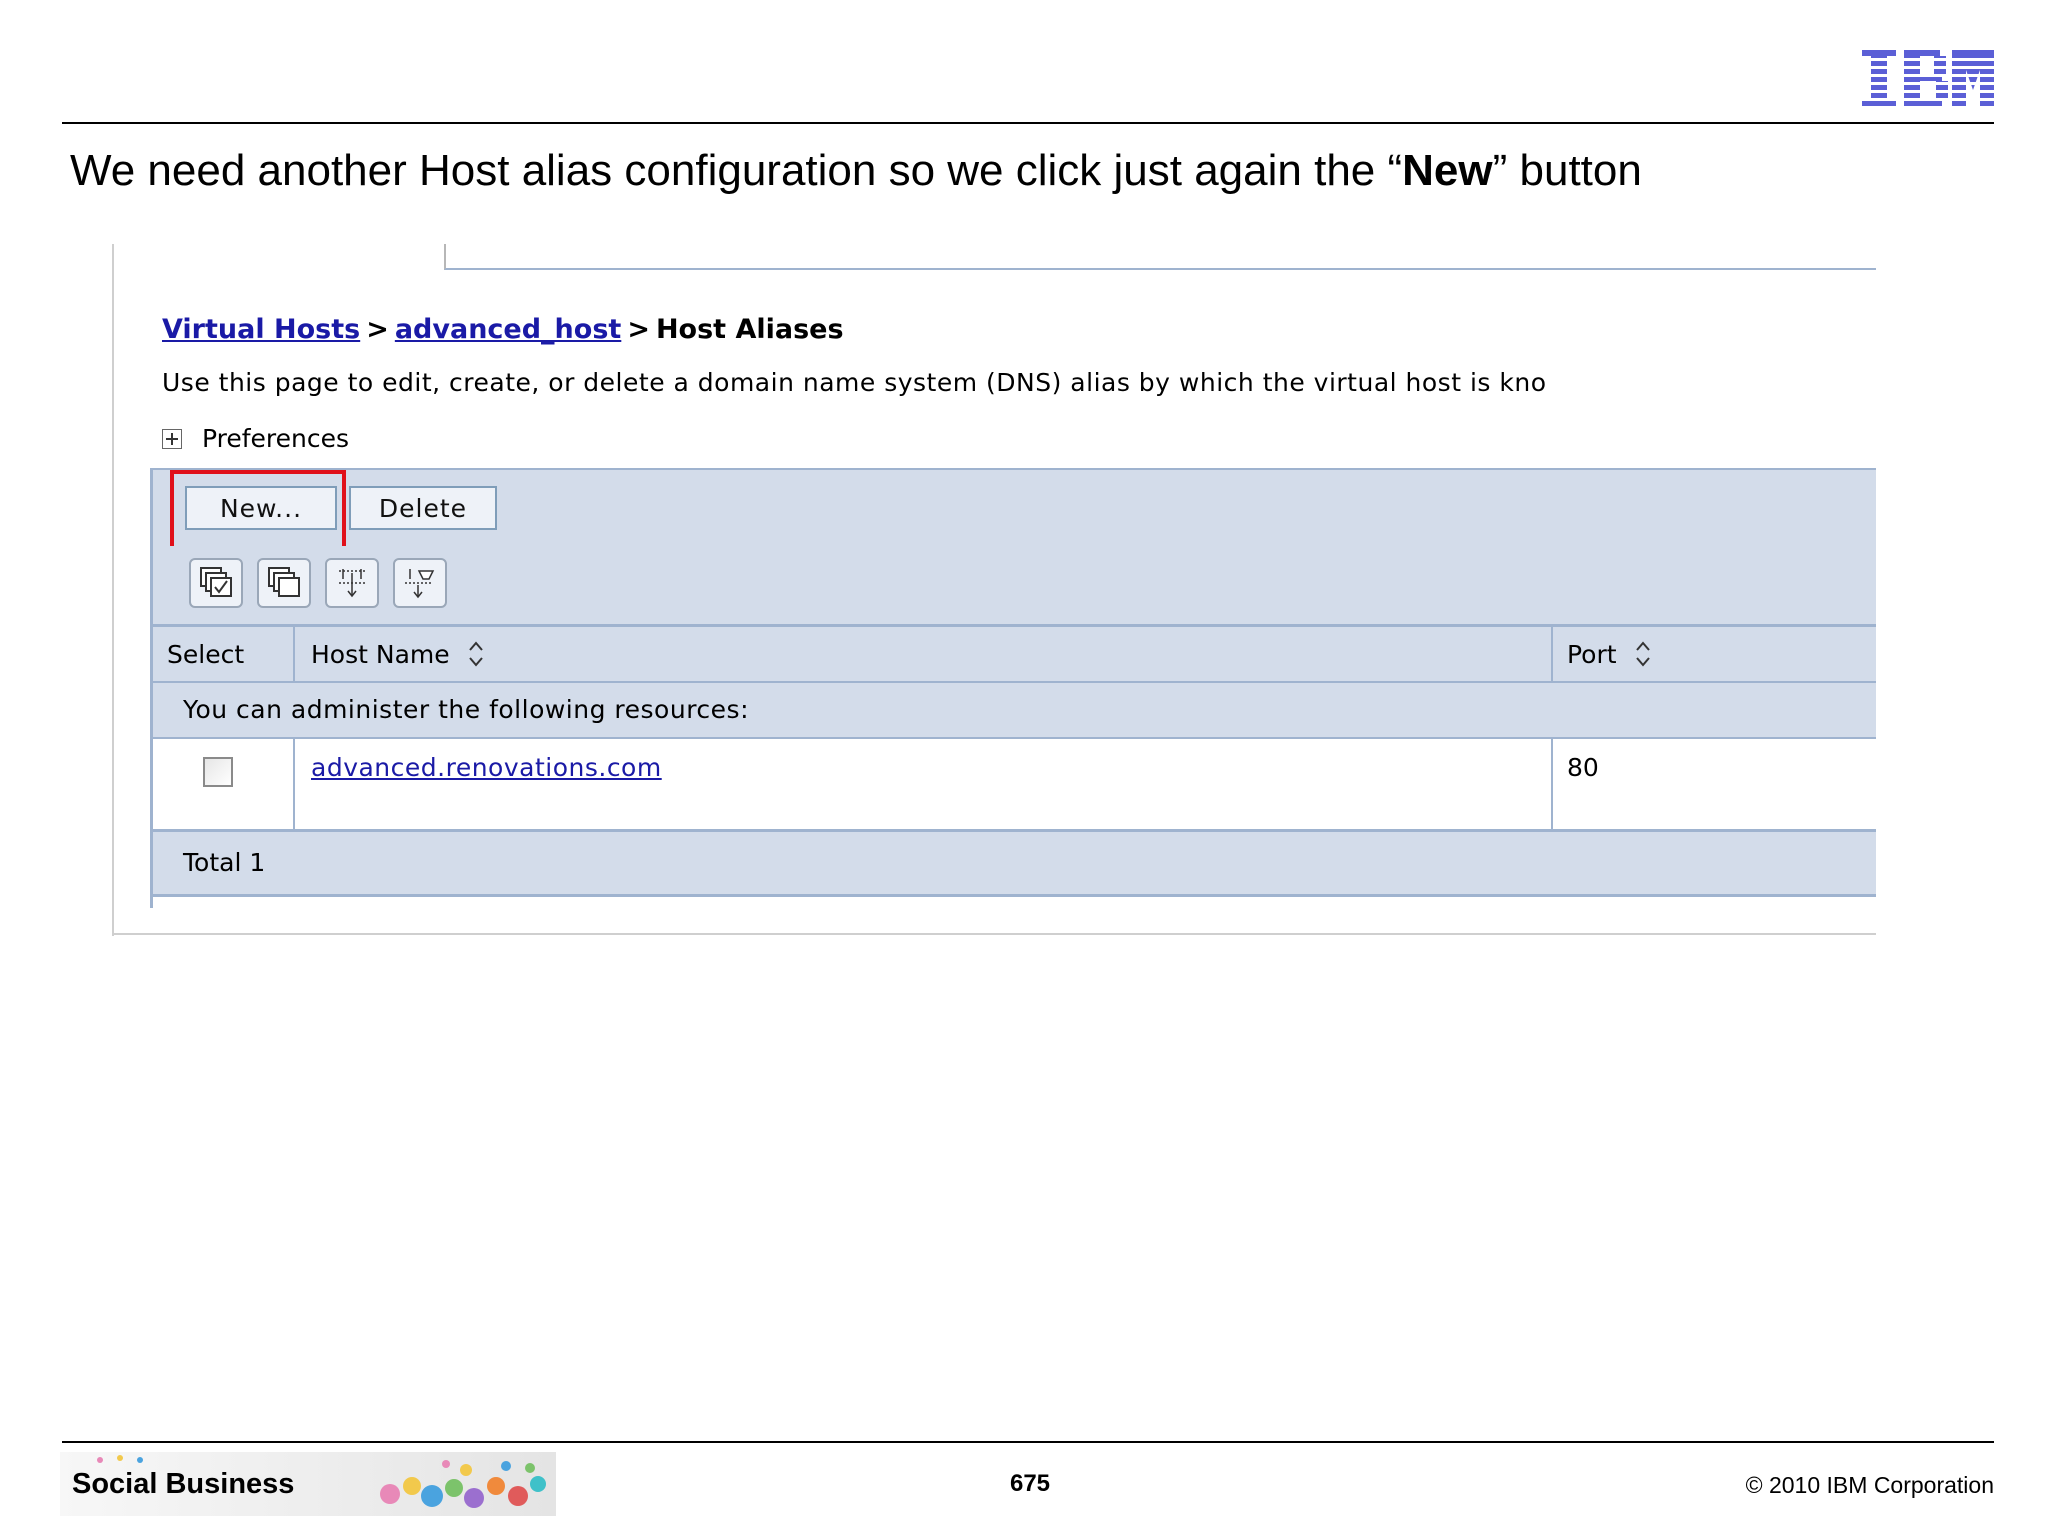 Image resolution: width=2048 pixels, height=1536 pixels. I want to click on new-button-highlight, so click(258, 512).